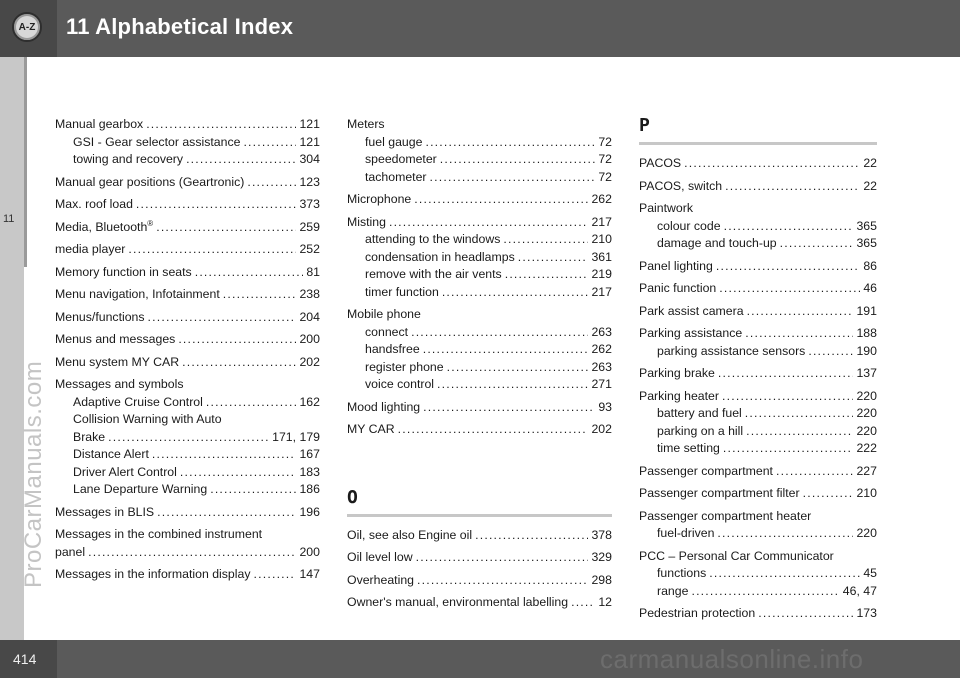 Image resolution: width=960 pixels, height=678 pixels. I want to click on subentry-page: 167, so click(309, 454).